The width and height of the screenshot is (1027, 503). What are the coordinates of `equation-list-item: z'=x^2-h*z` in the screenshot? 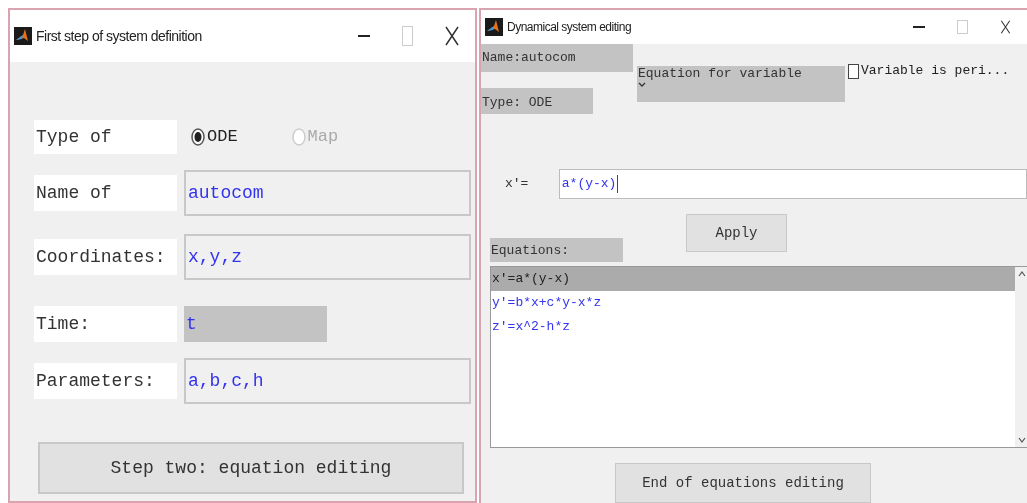 It's located at (753, 327).